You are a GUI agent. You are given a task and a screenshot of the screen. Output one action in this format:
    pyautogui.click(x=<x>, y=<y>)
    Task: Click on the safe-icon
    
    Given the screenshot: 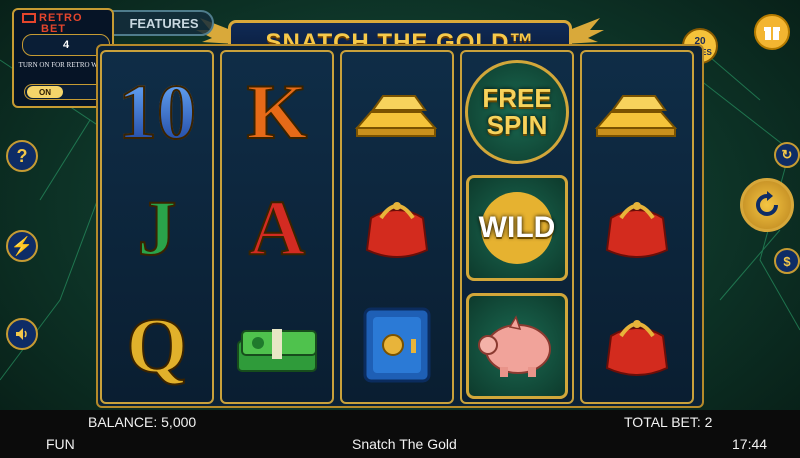 What is the action you would take?
    pyautogui.click(x=397, y=345)
    